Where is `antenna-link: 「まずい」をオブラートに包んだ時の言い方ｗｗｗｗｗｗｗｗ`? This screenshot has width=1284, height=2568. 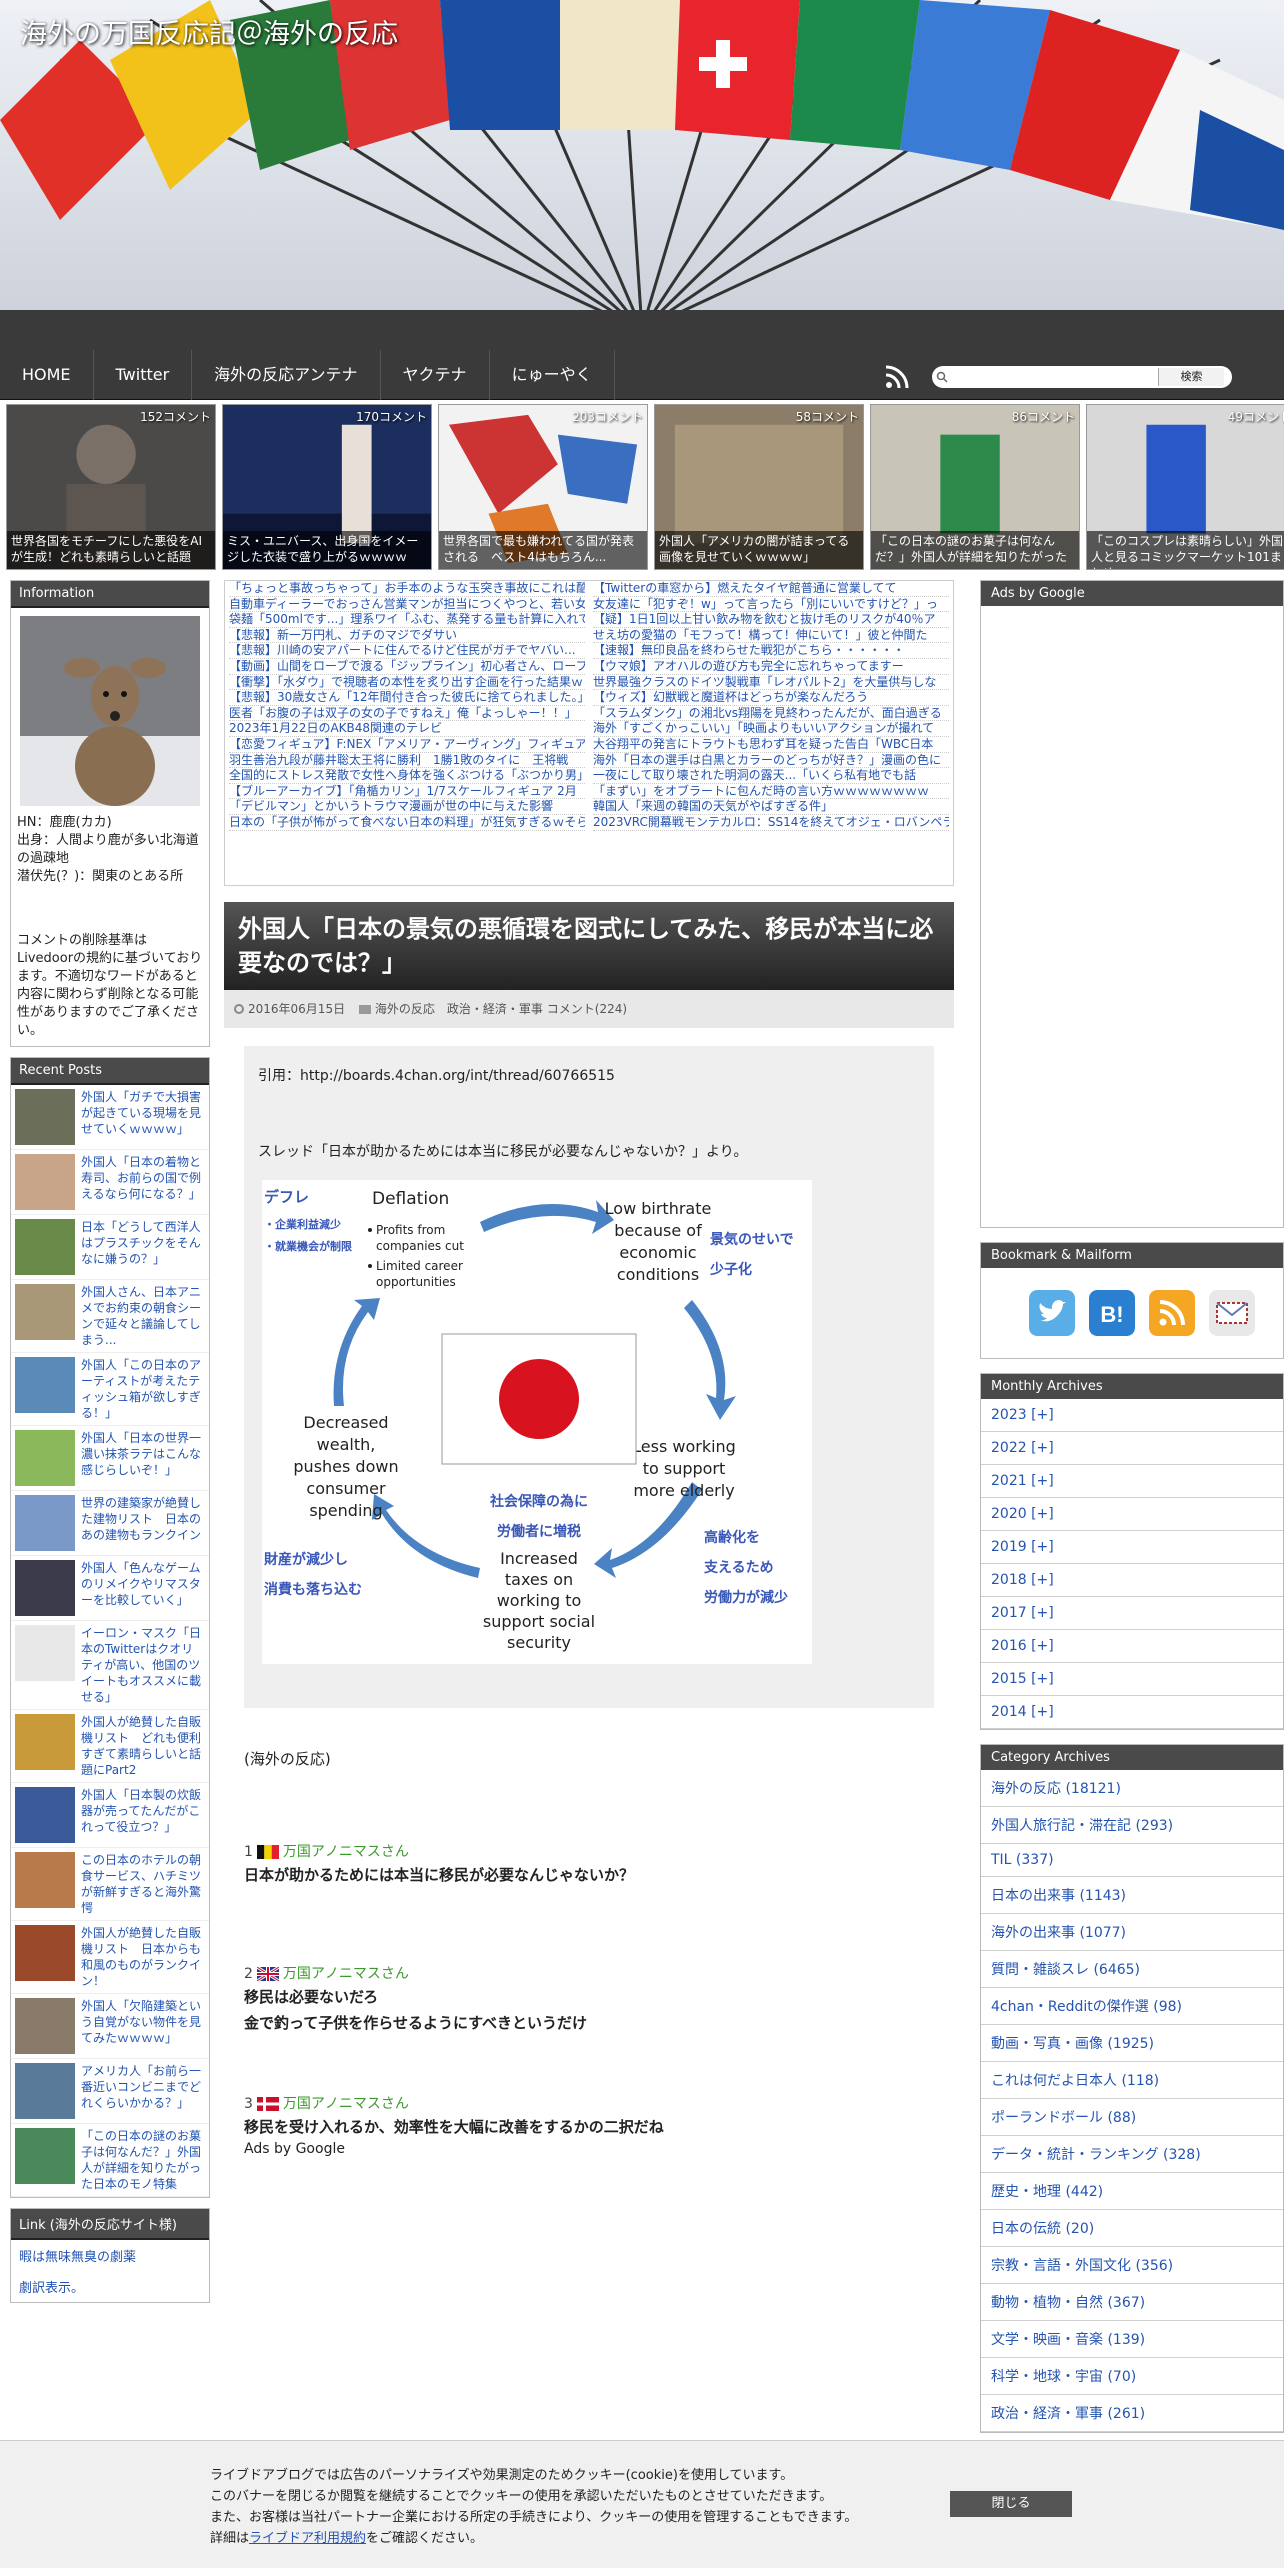
antenna-link: 「まずい」をオブラートに包んだ時の言い方ｗｗｗｗｗｗｗｗ is located at coordinates (771, 792).